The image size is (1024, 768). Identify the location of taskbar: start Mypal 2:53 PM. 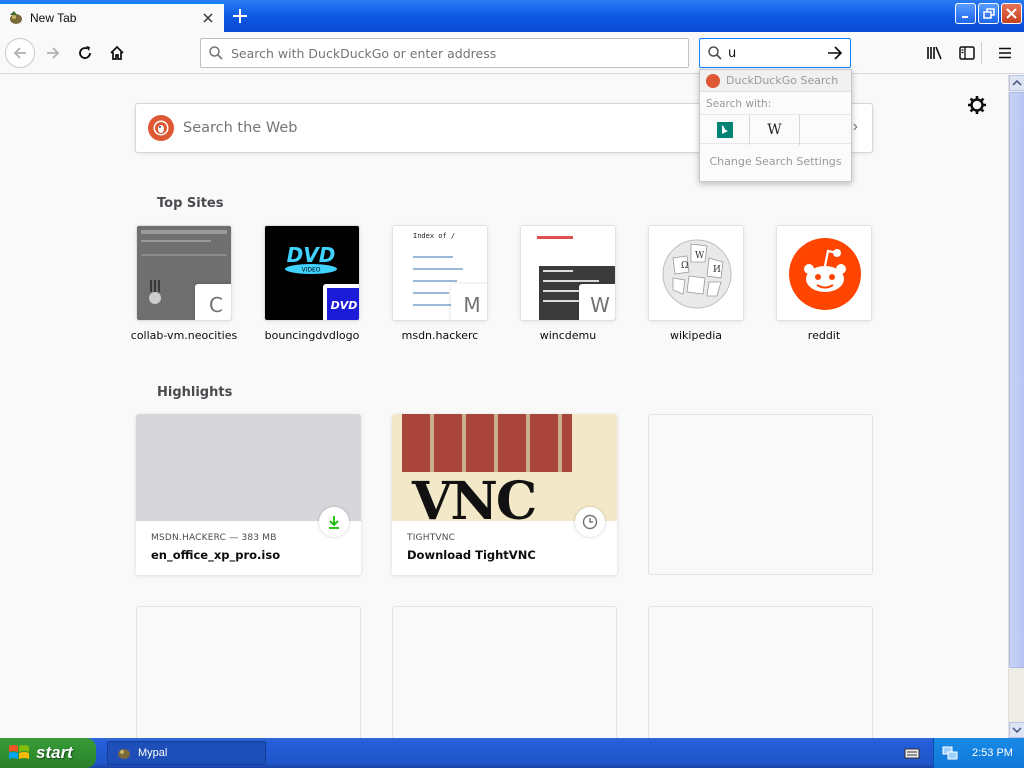
(512, 753).